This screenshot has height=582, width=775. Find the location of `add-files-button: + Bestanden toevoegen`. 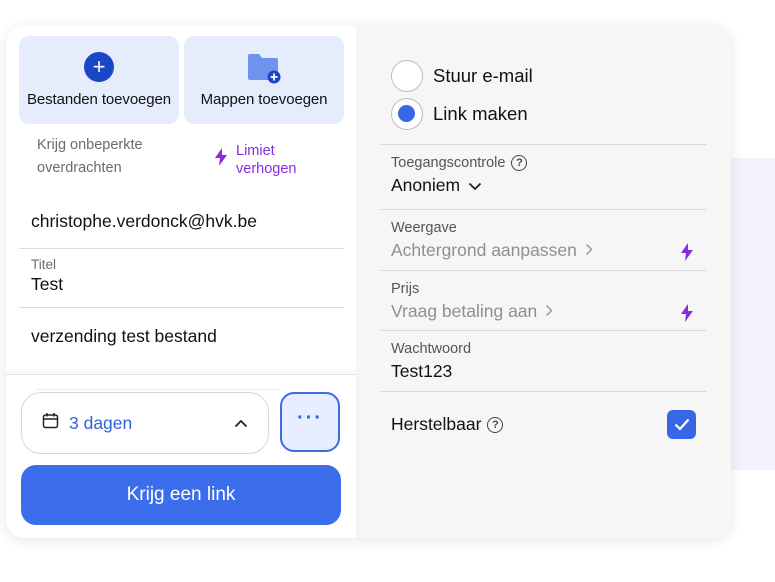

add-files-button: + Bestanden toevoegen is located at coordinates (99, 80).